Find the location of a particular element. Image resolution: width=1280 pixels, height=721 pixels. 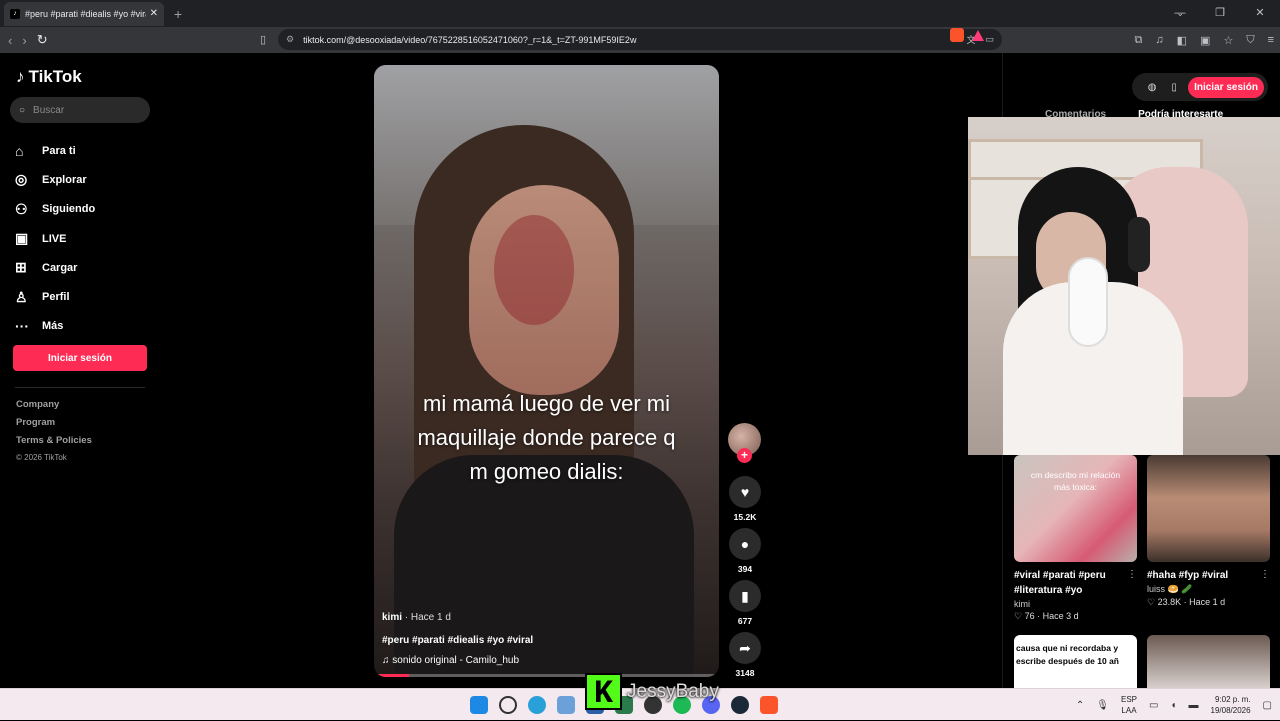

cast-icon: ▭ is located at coordinates (989, 39).